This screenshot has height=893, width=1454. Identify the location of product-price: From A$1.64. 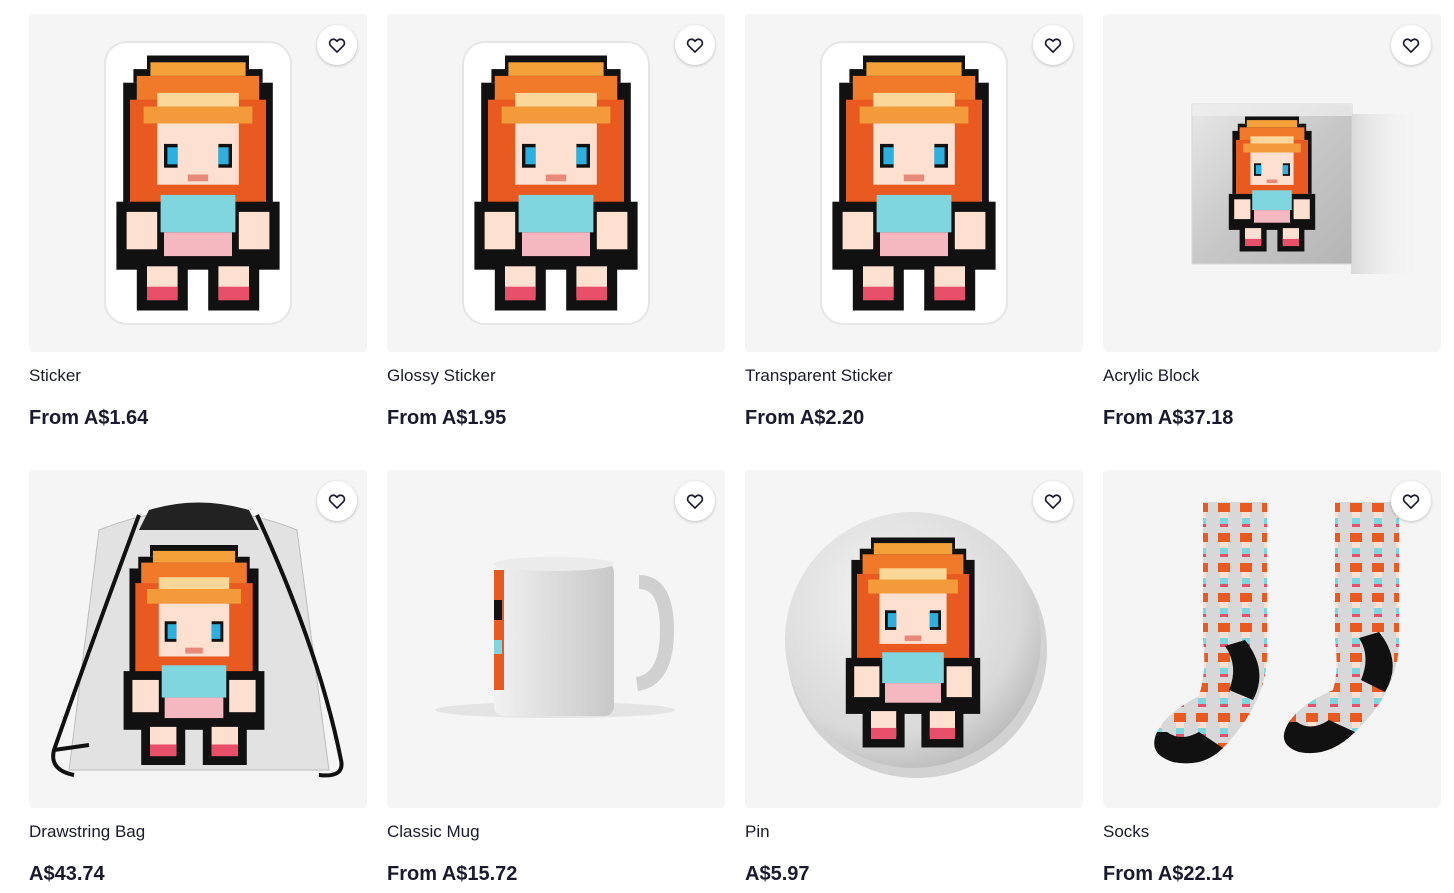
(89, 418).